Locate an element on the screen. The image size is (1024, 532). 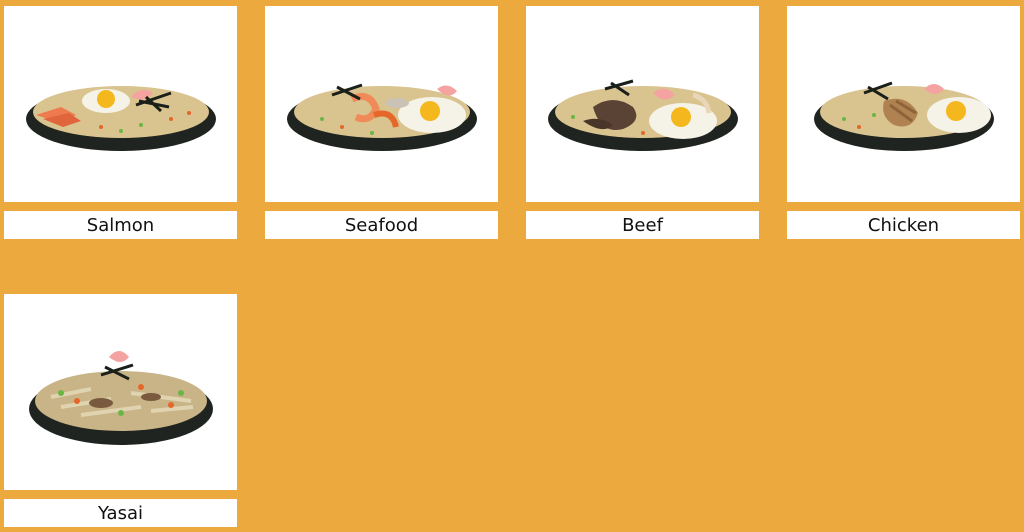
chicken-fried-rice-plate-icon is located at coordinates (903, 116).